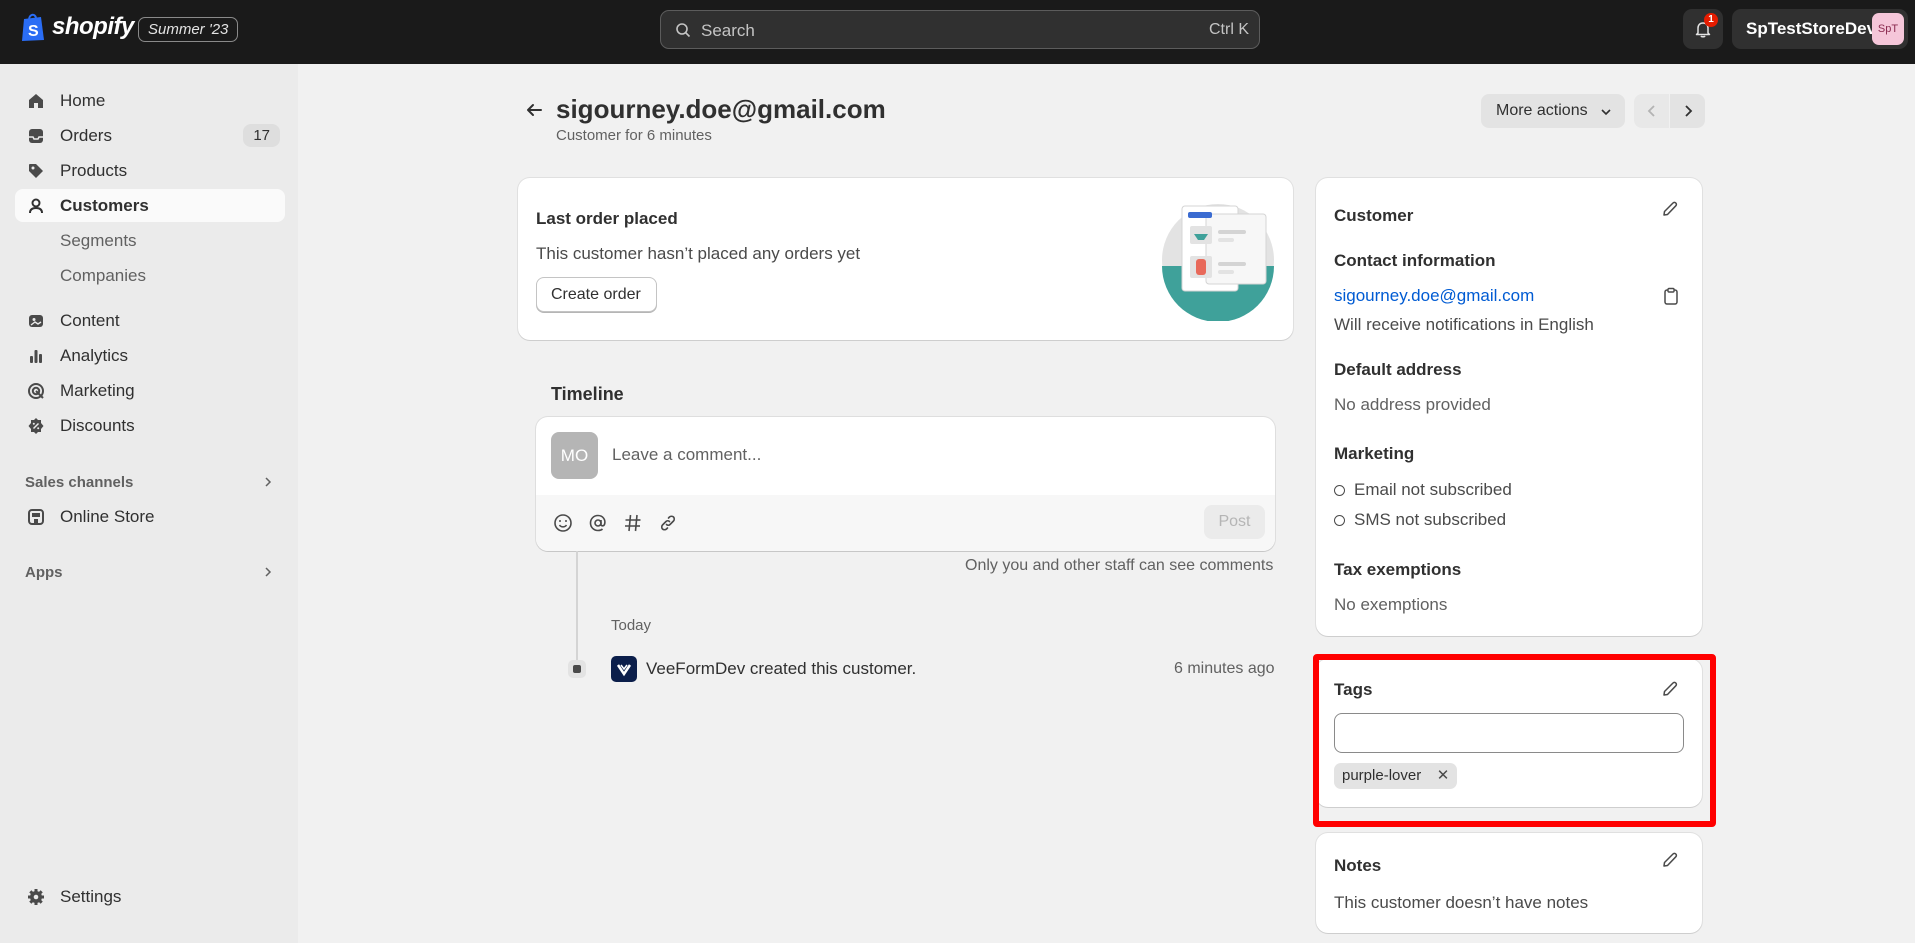  What do you see at coordinates (261, 135) in the screenshot?
I see `orders-count-badge: 17` at bounding box center [261, 135].